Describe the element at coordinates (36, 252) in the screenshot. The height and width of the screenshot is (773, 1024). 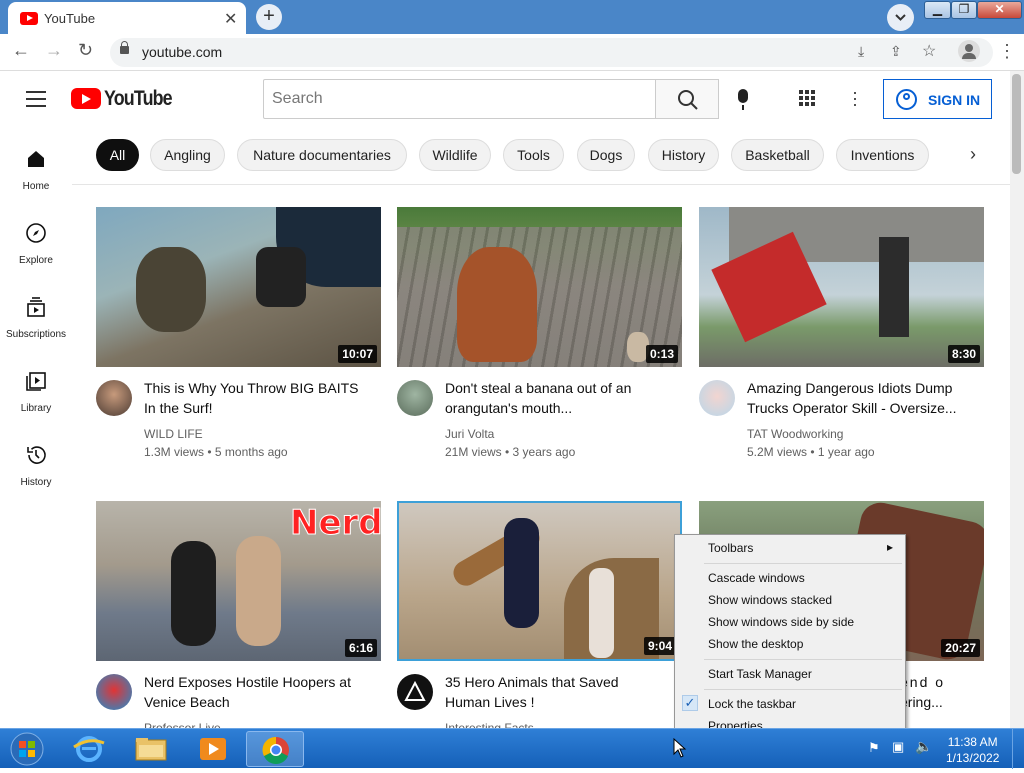
I see `sidebar-item-explore: Explore` at that location.